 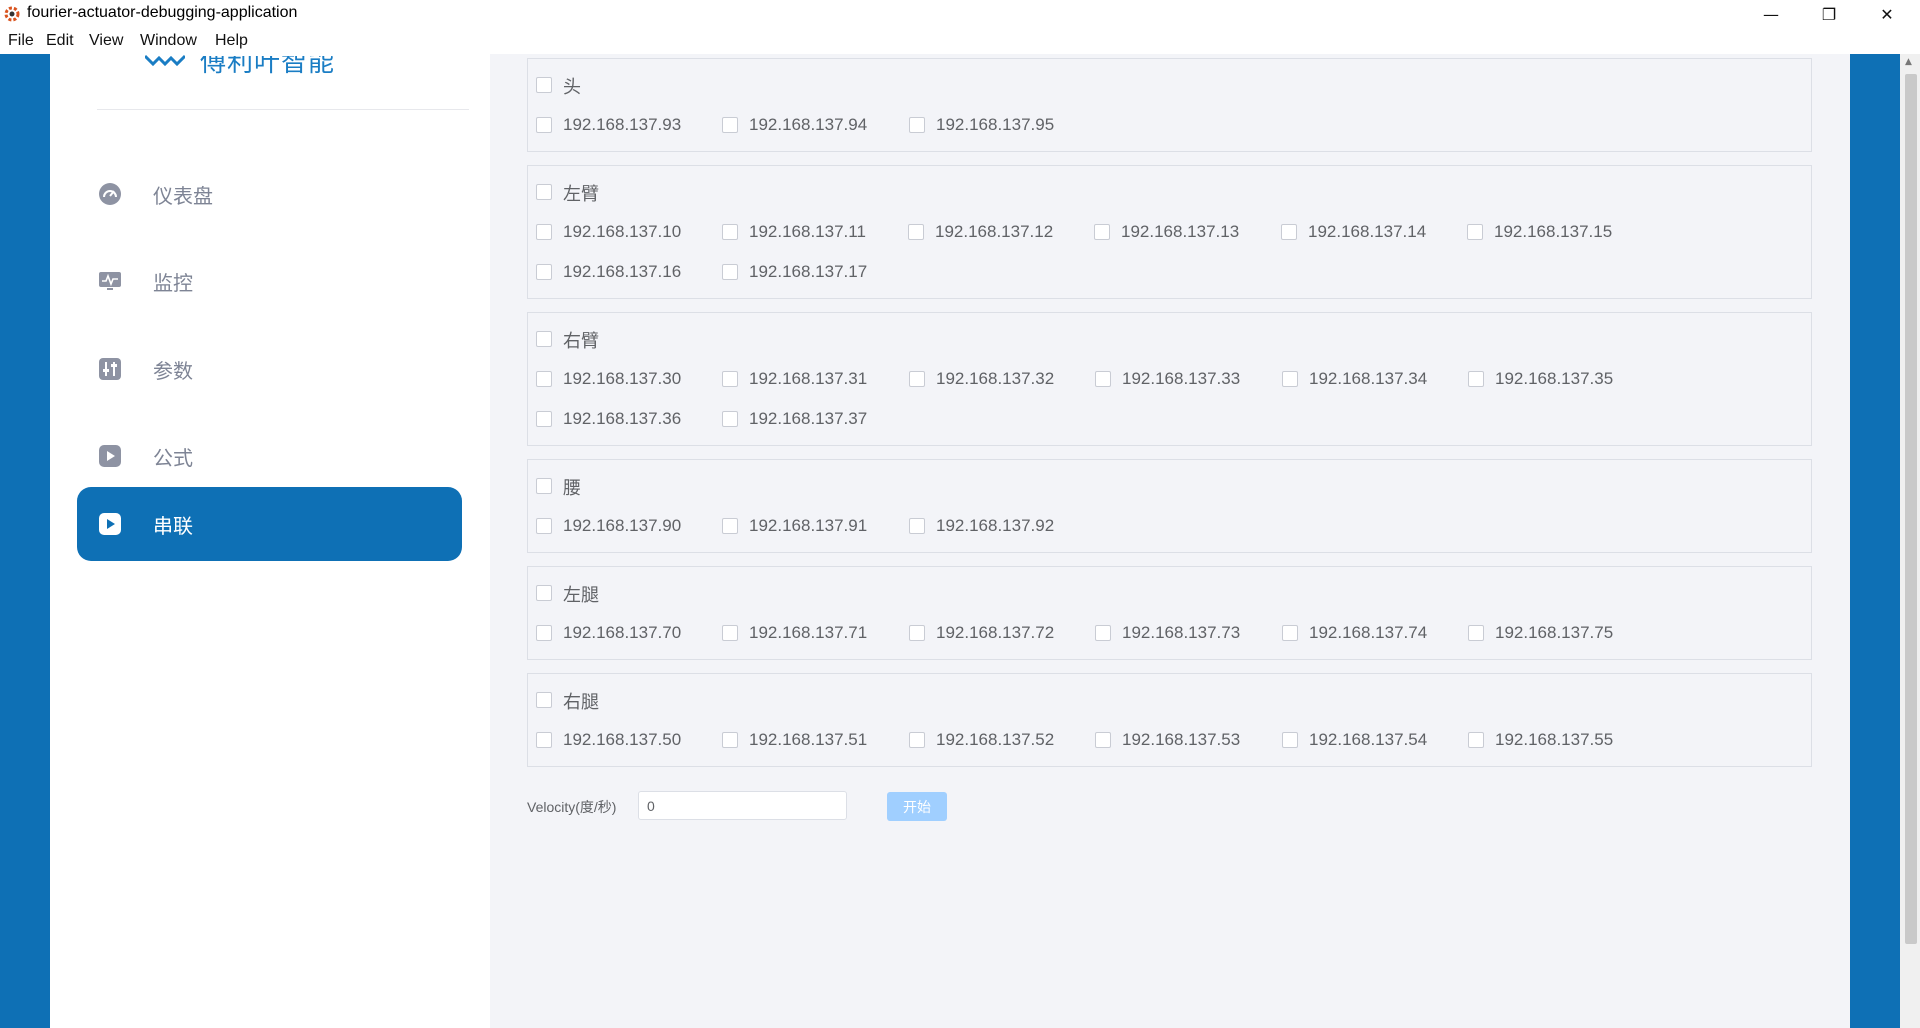 I want to click on menu-edit: Edit, so click(x=60, y=41).